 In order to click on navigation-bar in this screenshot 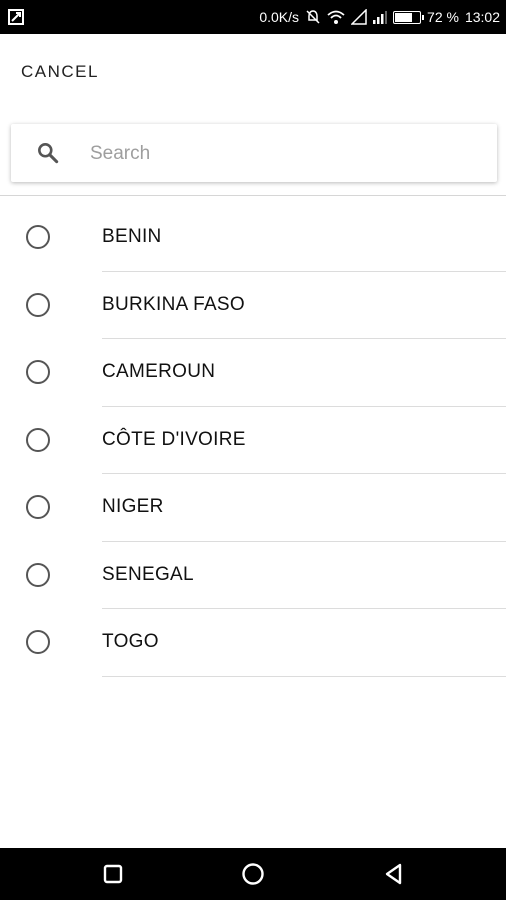, I will do `click(253, 874)`.